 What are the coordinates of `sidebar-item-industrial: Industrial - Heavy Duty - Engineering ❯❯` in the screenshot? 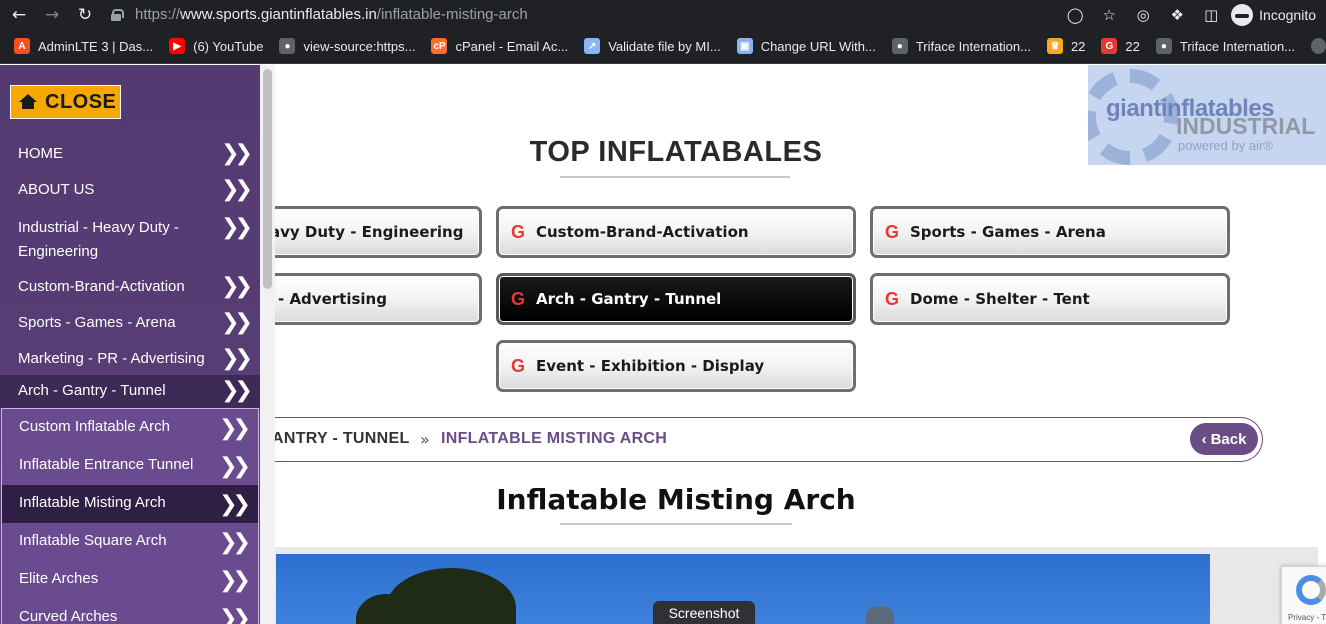 It's located at (130, 238).